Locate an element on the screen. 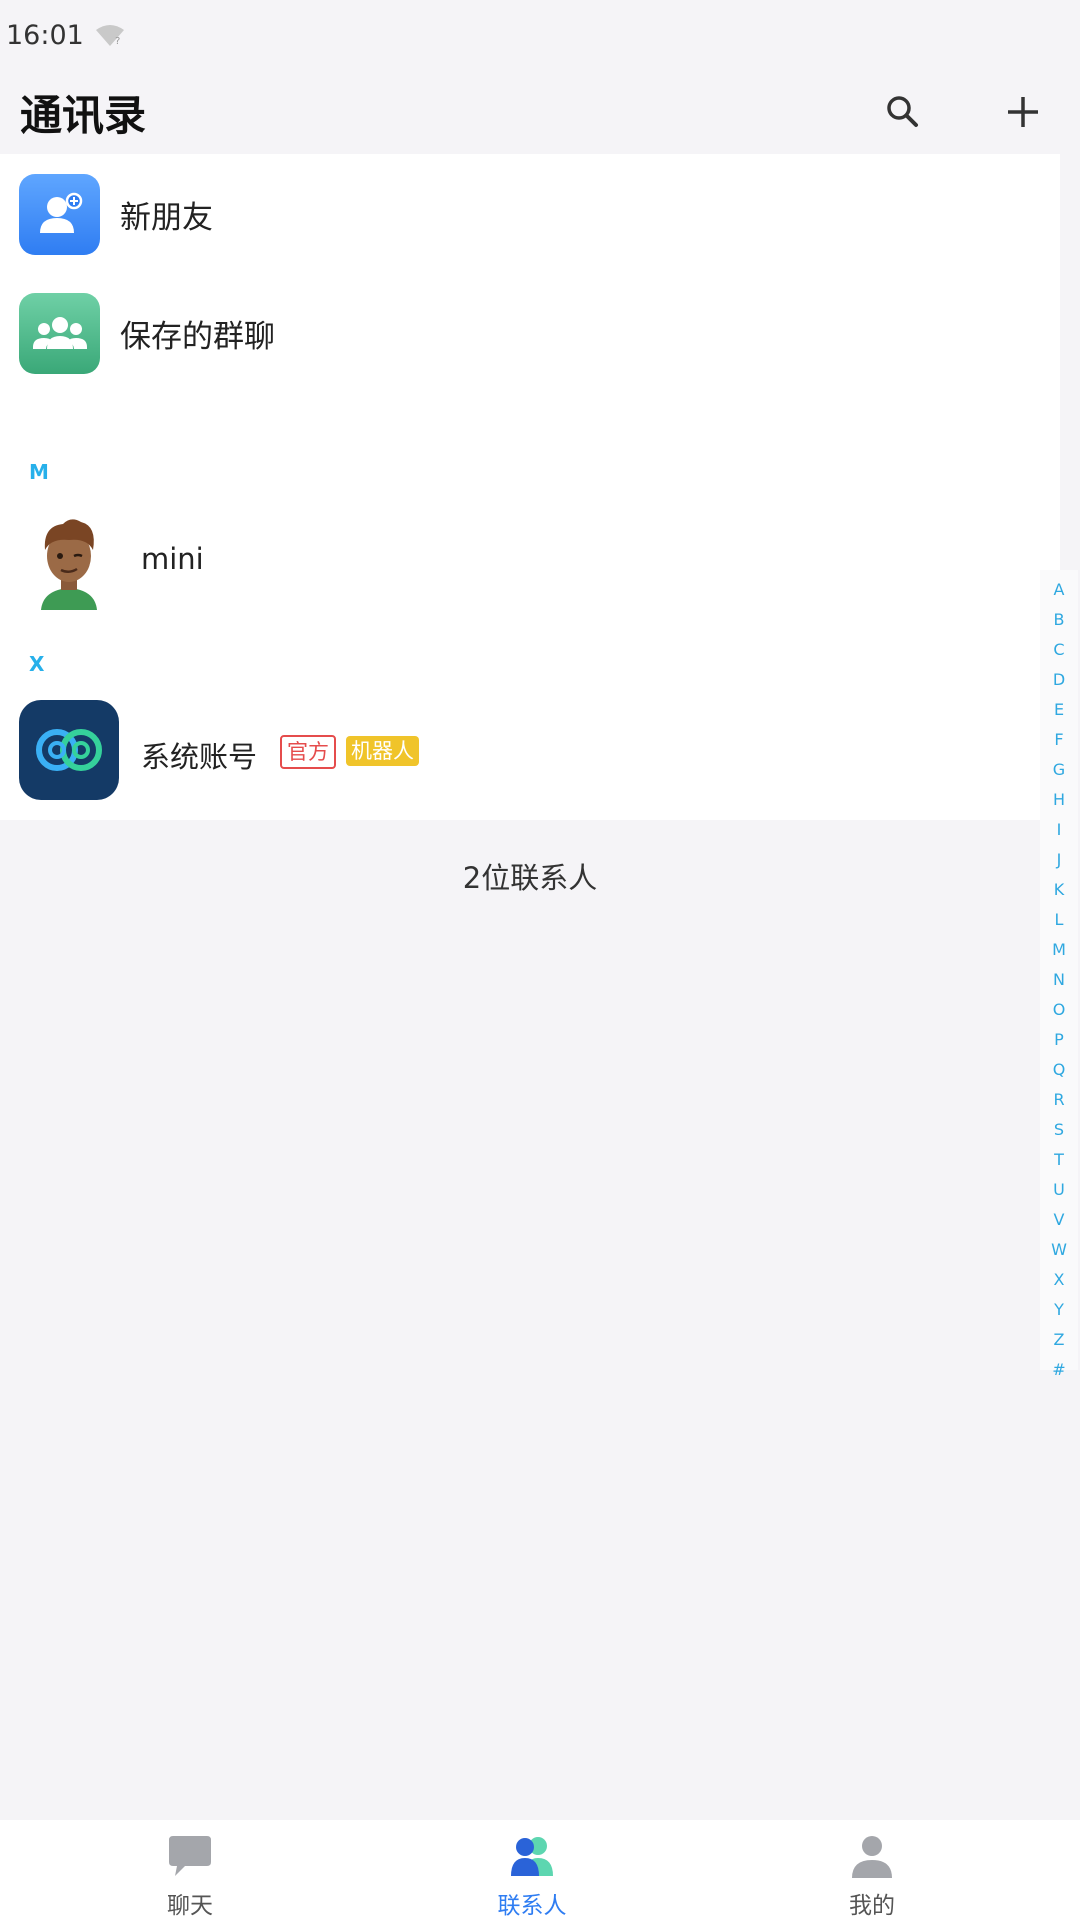 Image resolution: width=1080 pixels, height=1920 pixels. index-letter: Z is located at coordinates (1059, 1339).